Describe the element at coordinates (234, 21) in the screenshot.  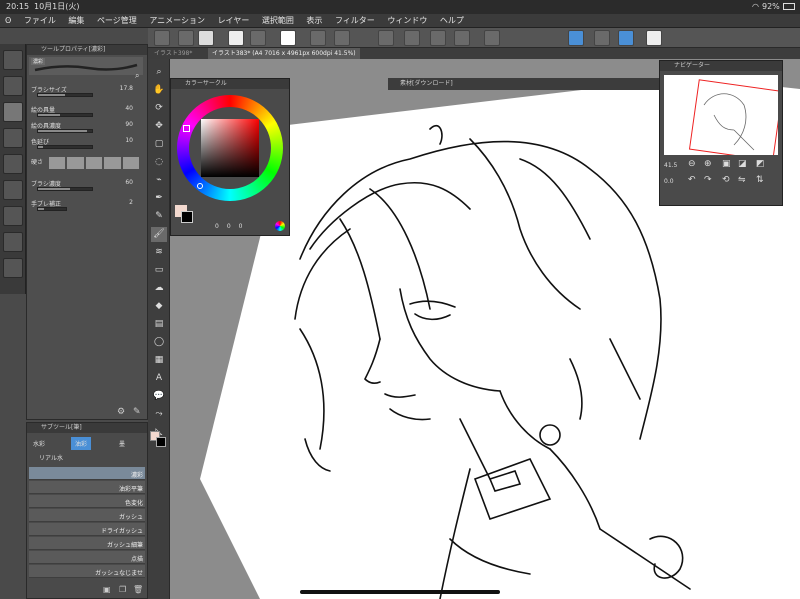
I see `menu-layer: レイヤー` at that location.